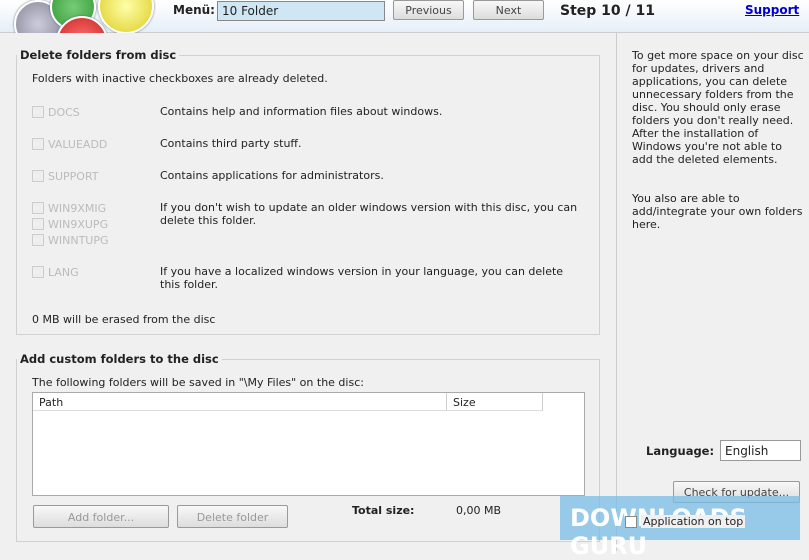 The height and width of the screenshot is (560, 809). Describe the element at coordinates (119, 359) in the screenshot. I see `custom-folders-title: Add custom folders to the disc` at that location.